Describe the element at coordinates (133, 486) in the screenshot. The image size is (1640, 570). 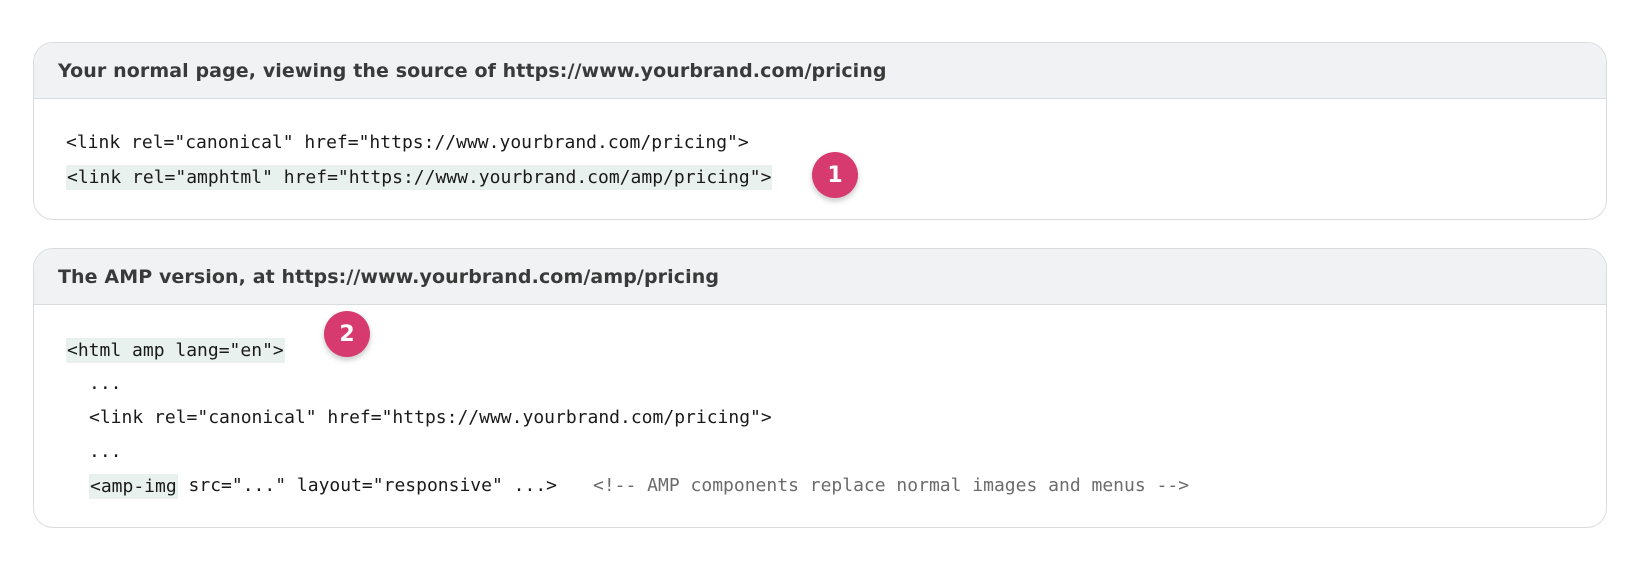
I see `highlighted-code: <amp-img` at that location.